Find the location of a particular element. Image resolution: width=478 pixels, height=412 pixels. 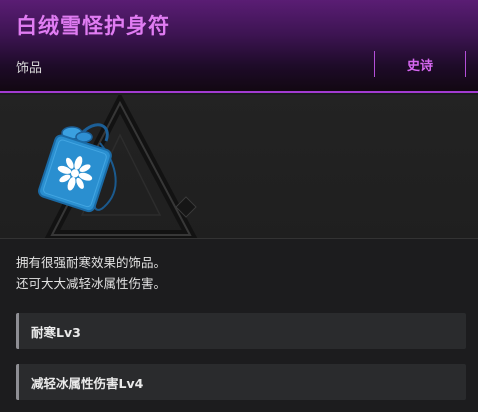

description-line: 拥有很强耐寒效果的饰品。 is located at coordinates (91, 262).